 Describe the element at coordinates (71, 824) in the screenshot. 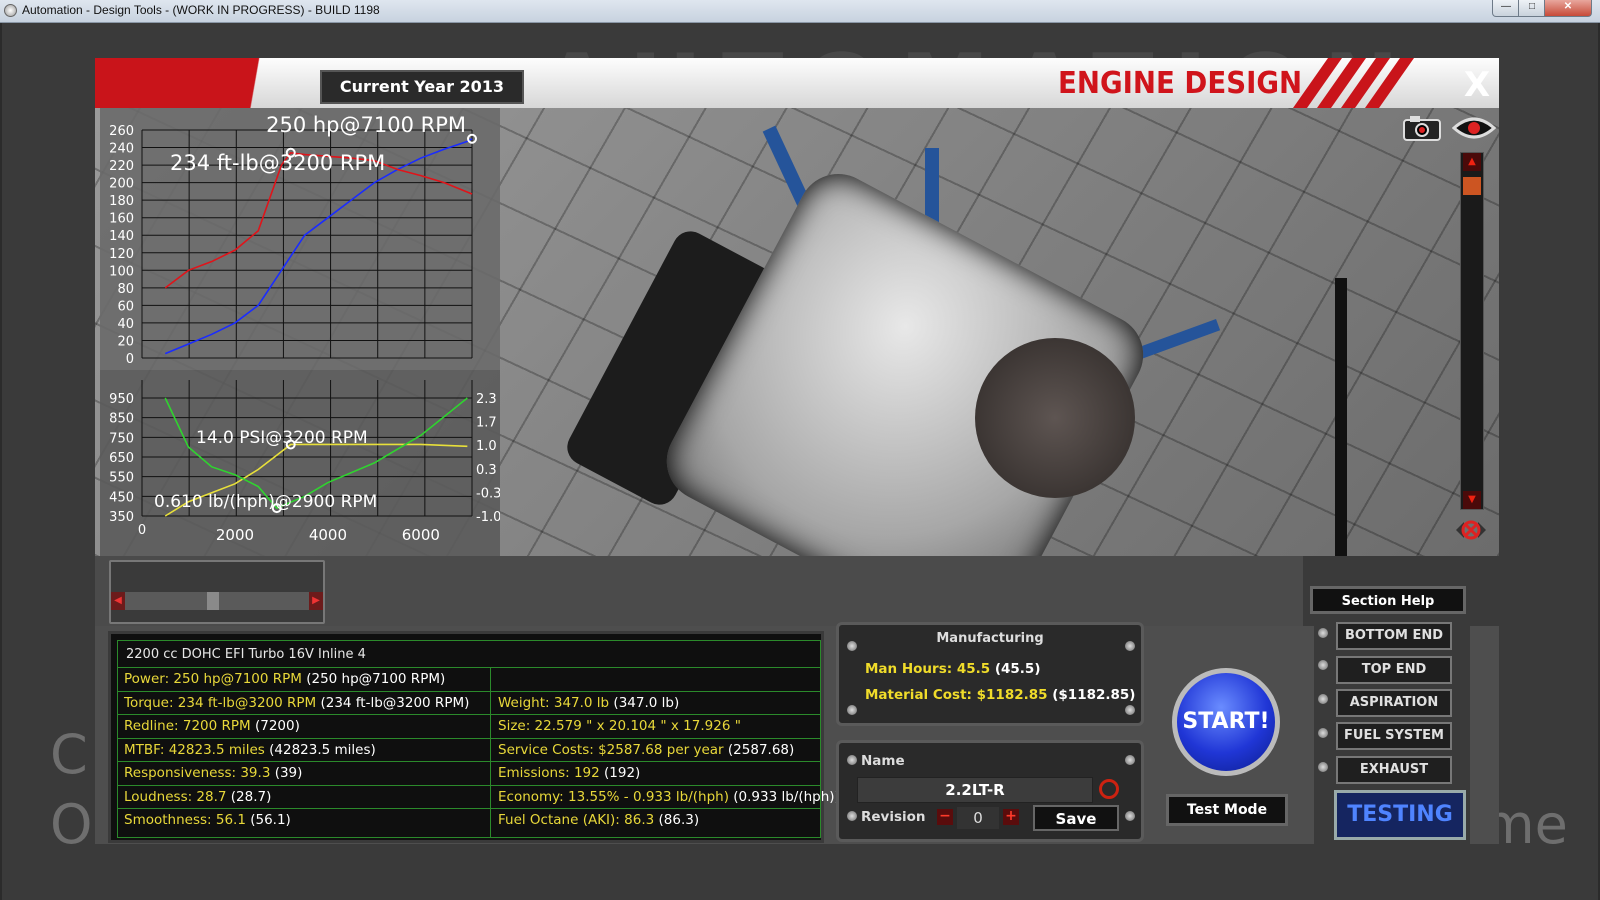

I see `background-letter: O` at that location.